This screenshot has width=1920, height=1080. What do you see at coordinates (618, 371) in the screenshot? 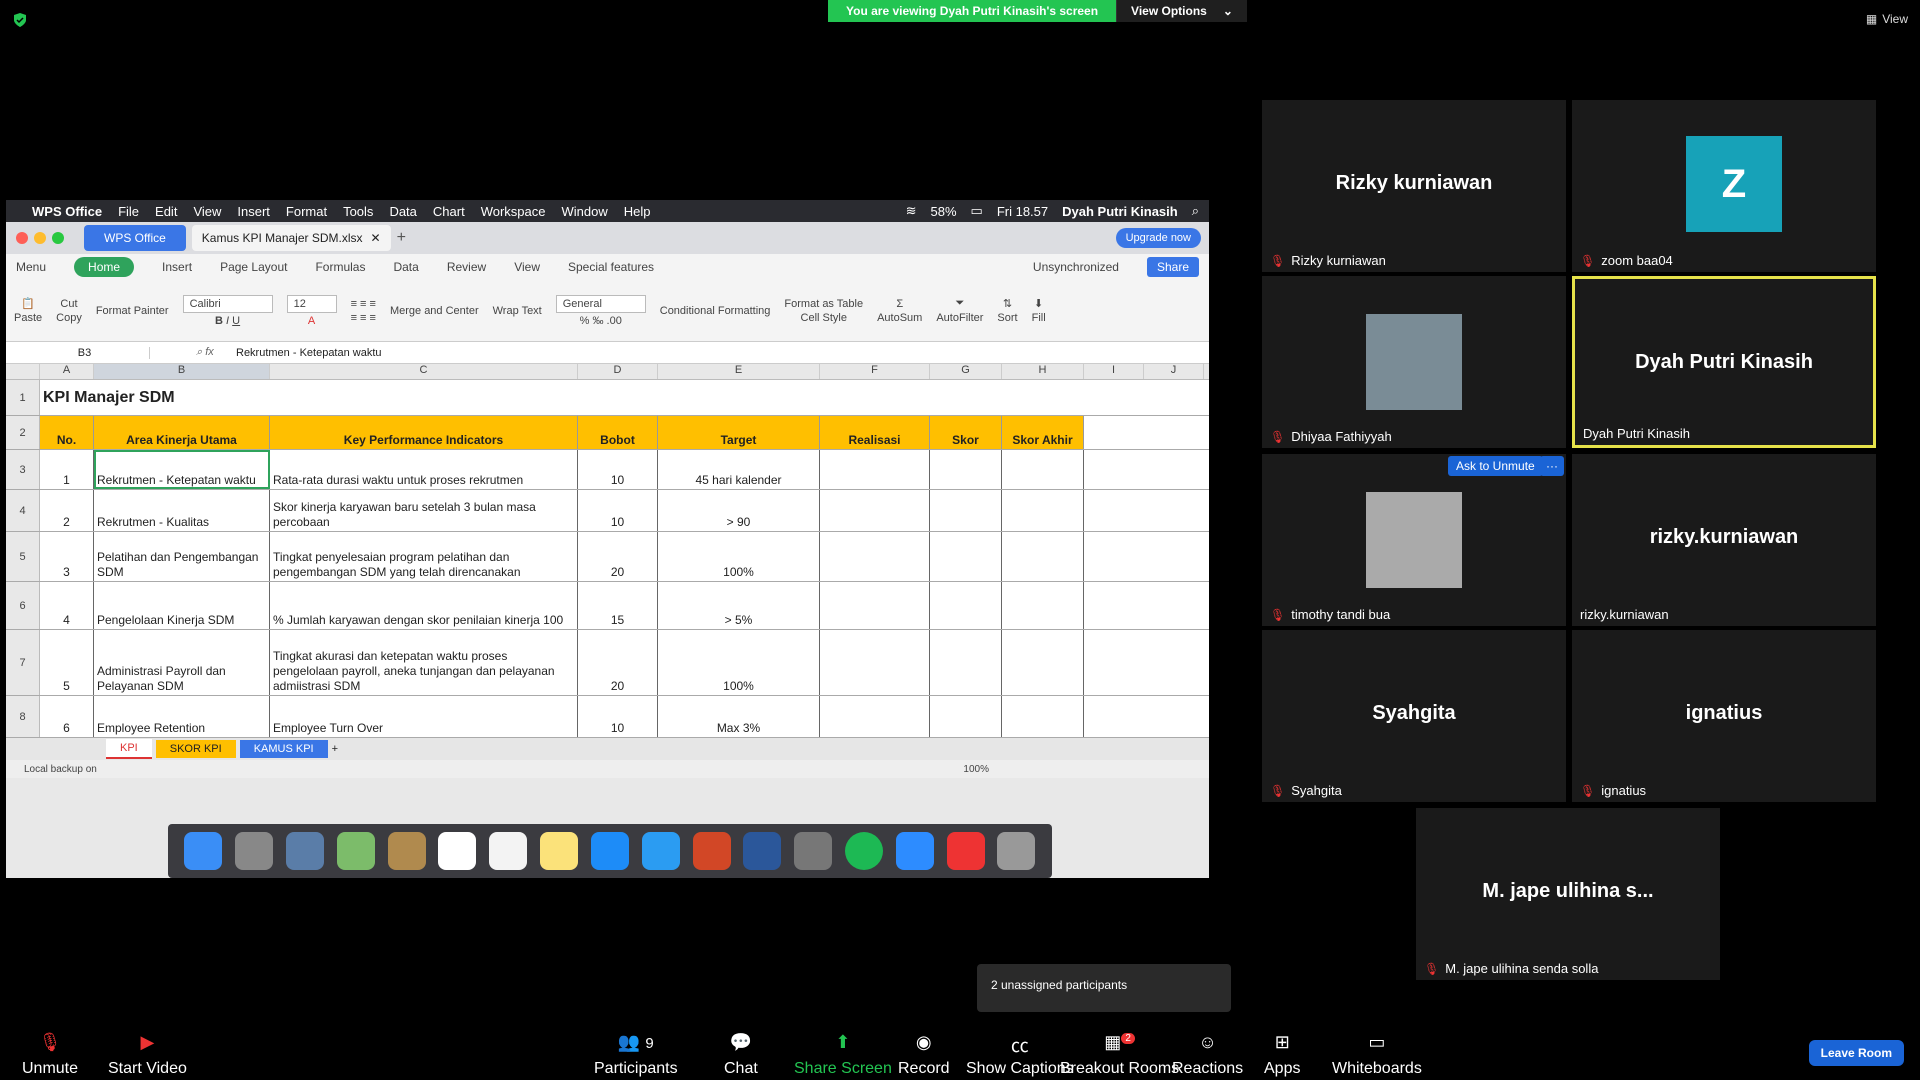
I see `col-d: D` at bounding box center [618, 371].